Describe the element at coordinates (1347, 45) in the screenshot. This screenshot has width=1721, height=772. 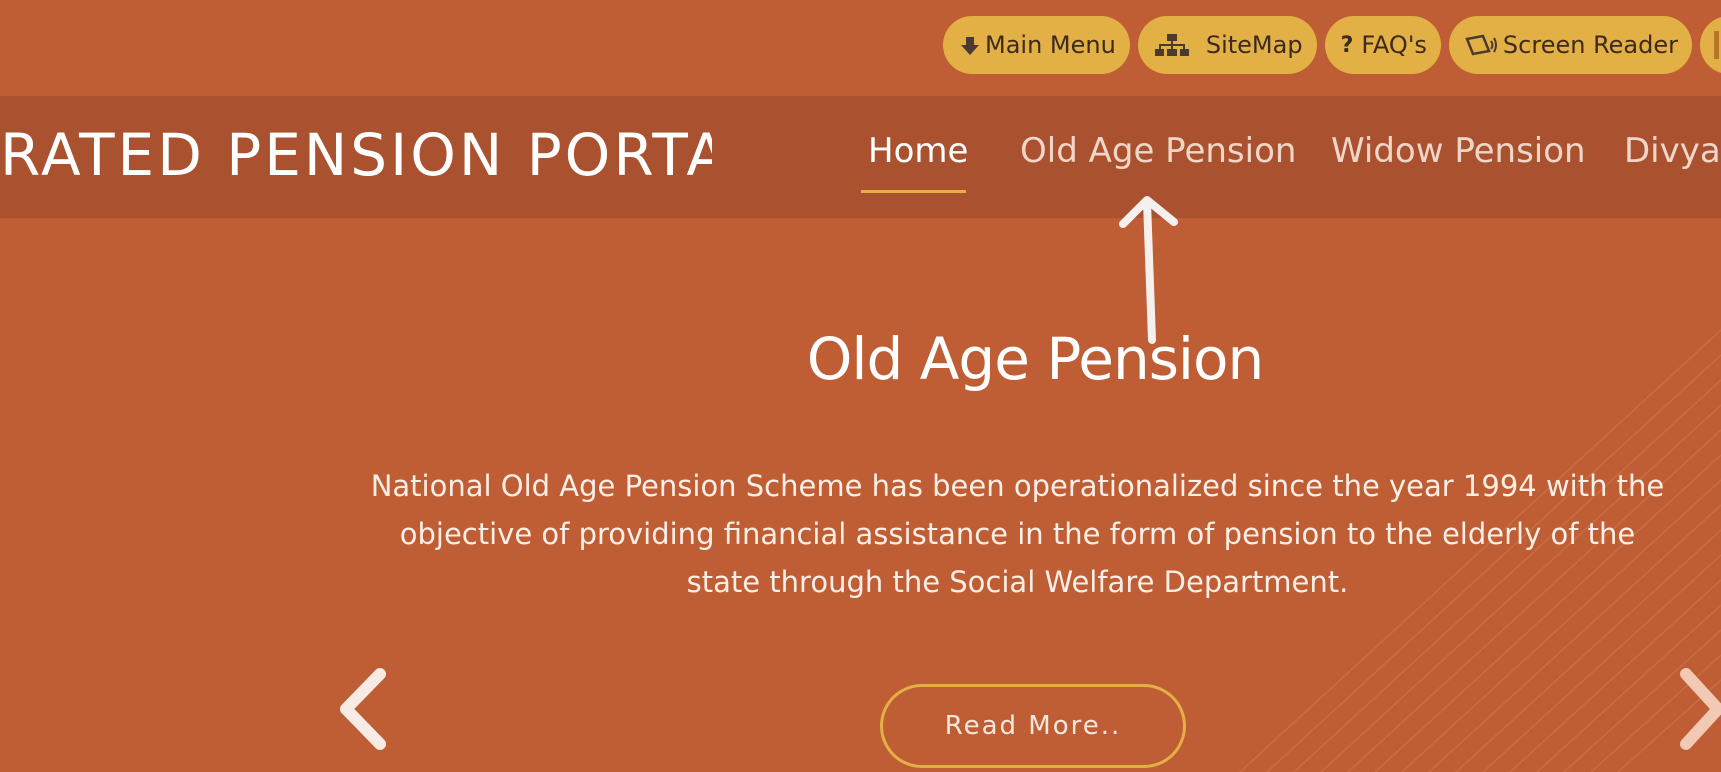
I see `question-icon: ?` at that location.